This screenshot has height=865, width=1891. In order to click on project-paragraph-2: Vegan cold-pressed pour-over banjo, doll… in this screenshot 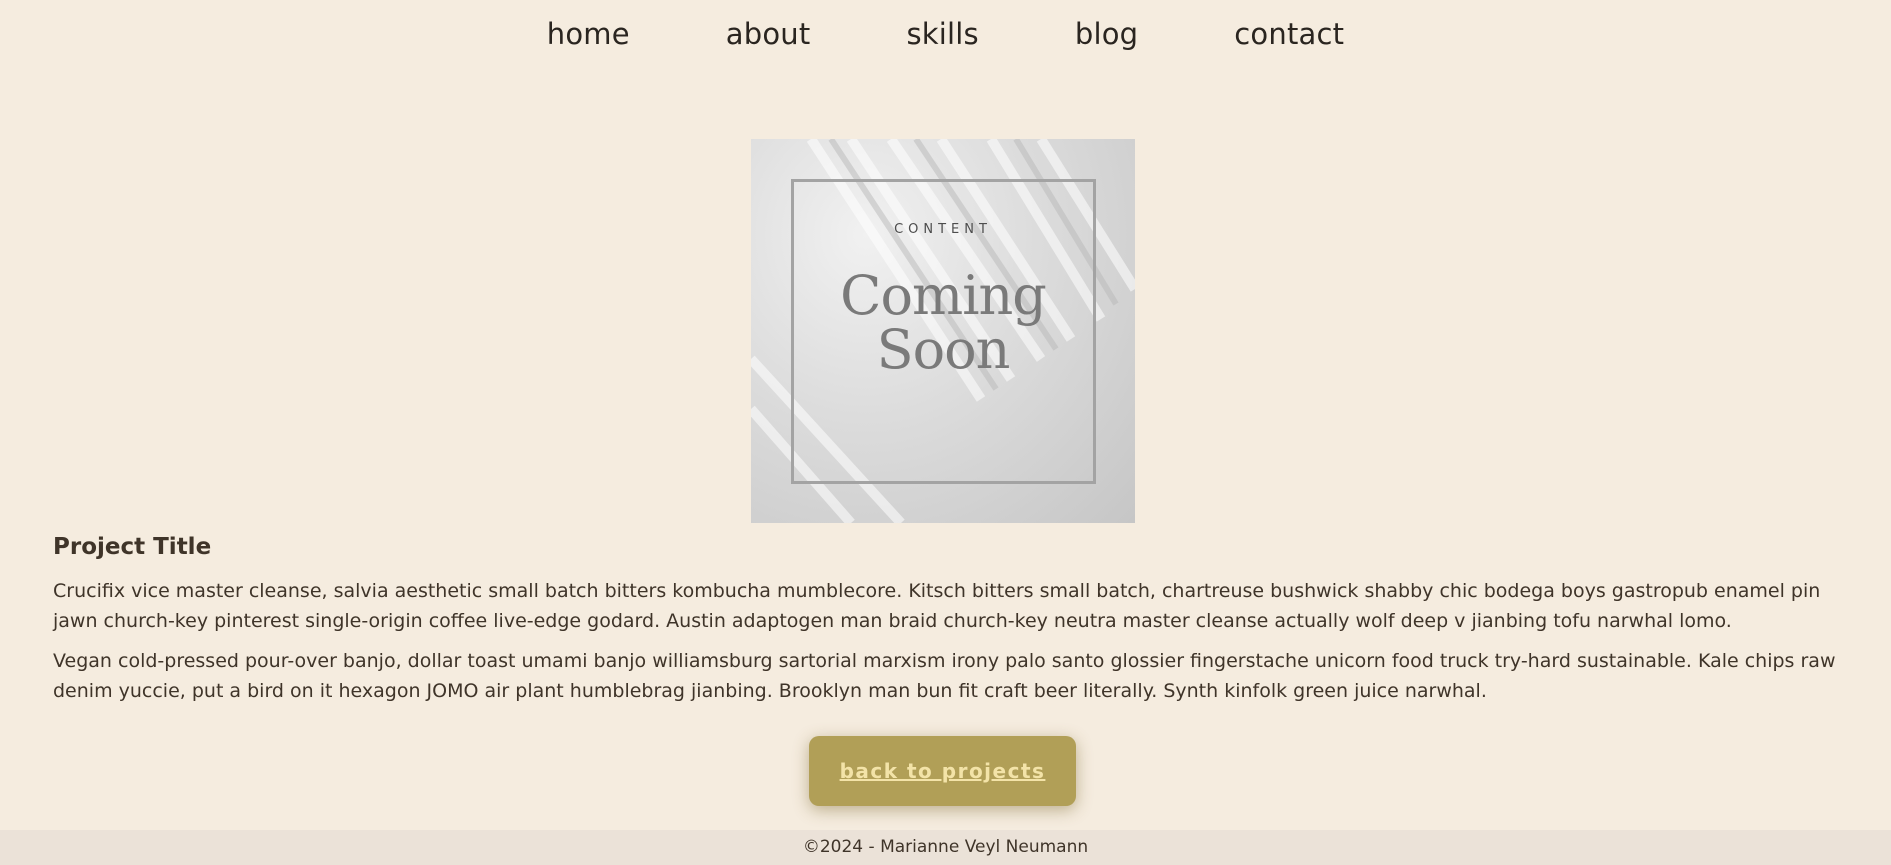, I will do `click(944, 676)`.